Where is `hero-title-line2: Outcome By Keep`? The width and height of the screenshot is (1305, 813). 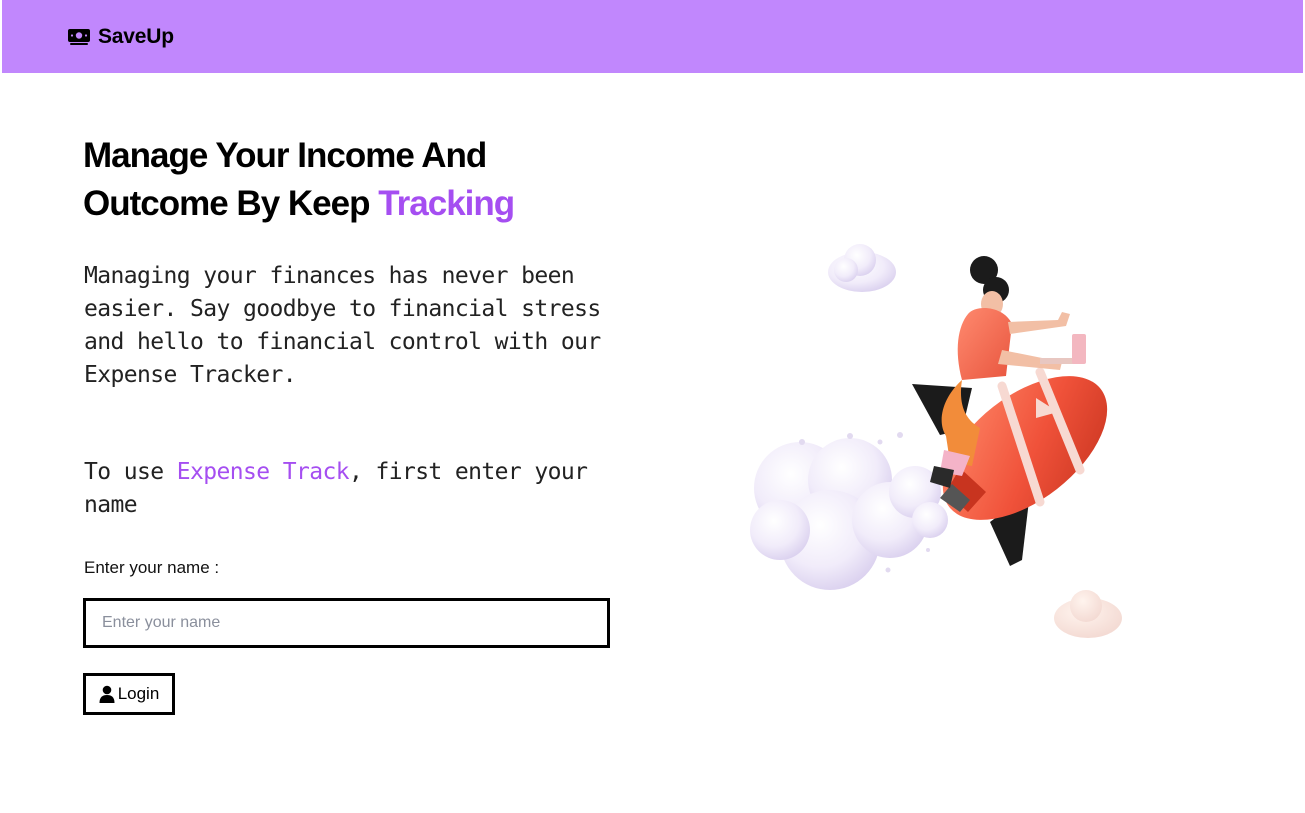 hero-title-line2: Outcome By Keep is located at coordinates (231, 203).